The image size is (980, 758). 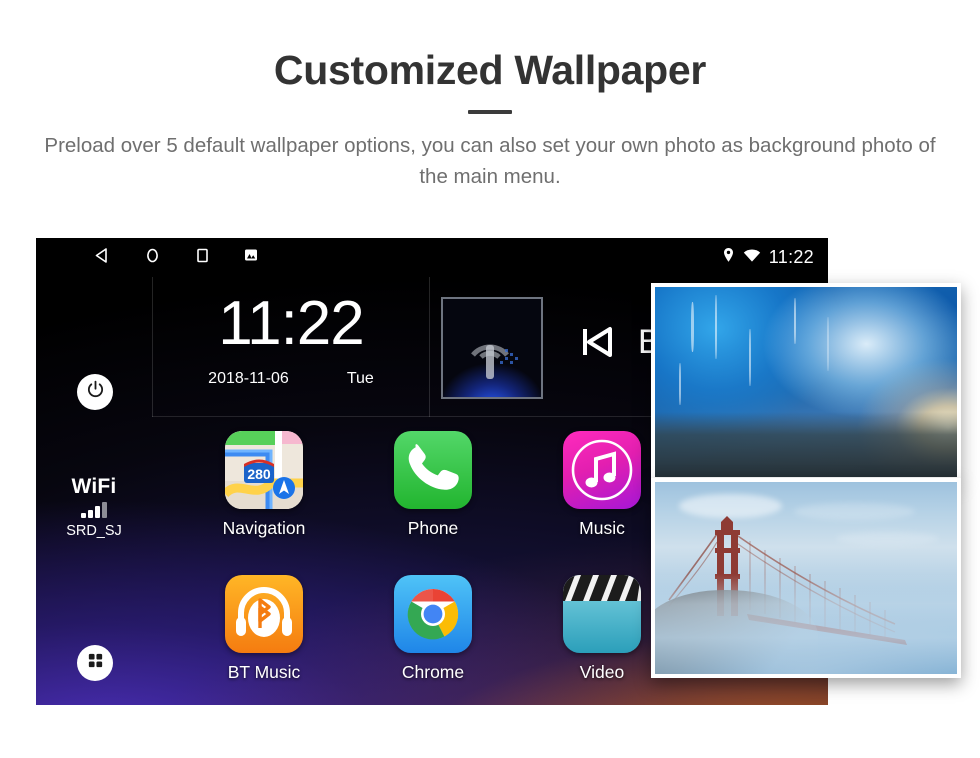 I want to click on app-label: Navigation, so click(x=264, y=528).